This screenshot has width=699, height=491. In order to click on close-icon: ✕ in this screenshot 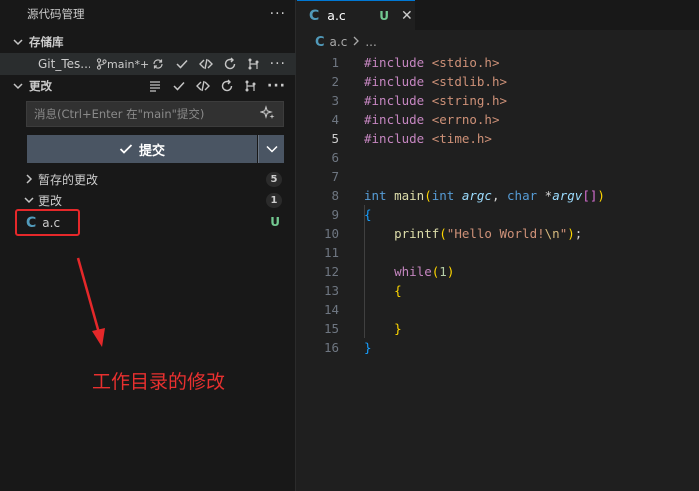, I will do `click(407, 16)`.